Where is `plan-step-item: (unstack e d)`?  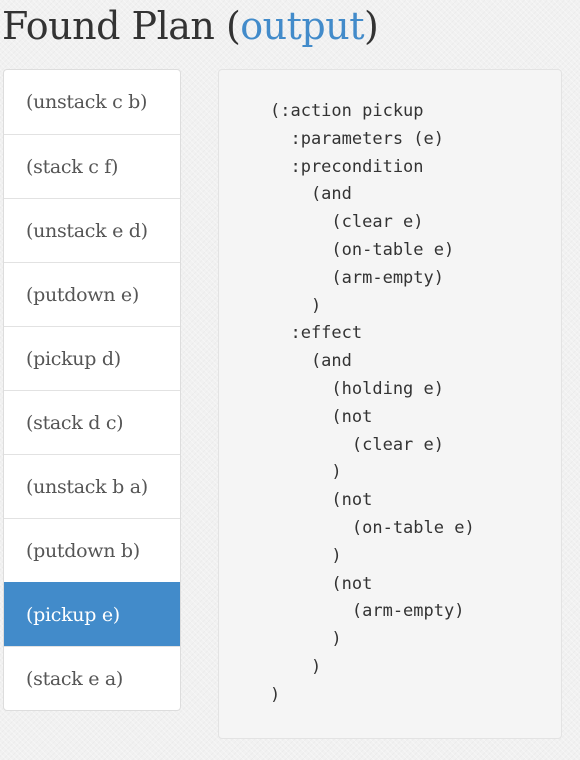 plan-step-item: (unstack e d) is located at coordinates (92, 230).